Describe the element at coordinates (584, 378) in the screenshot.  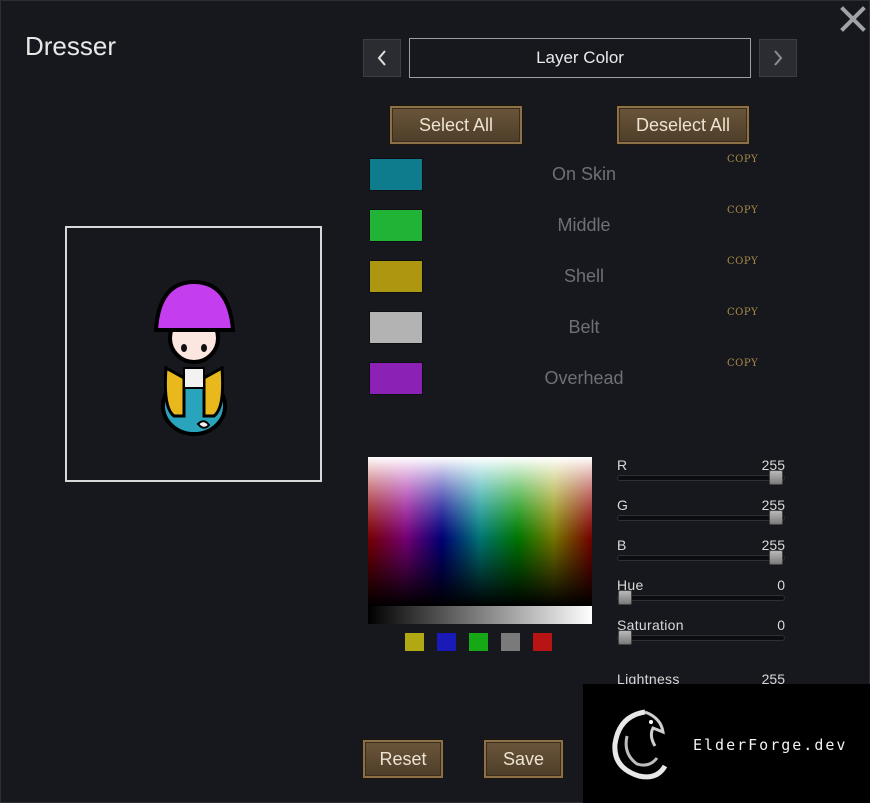
I see `layer-label: Overhead` at that location.